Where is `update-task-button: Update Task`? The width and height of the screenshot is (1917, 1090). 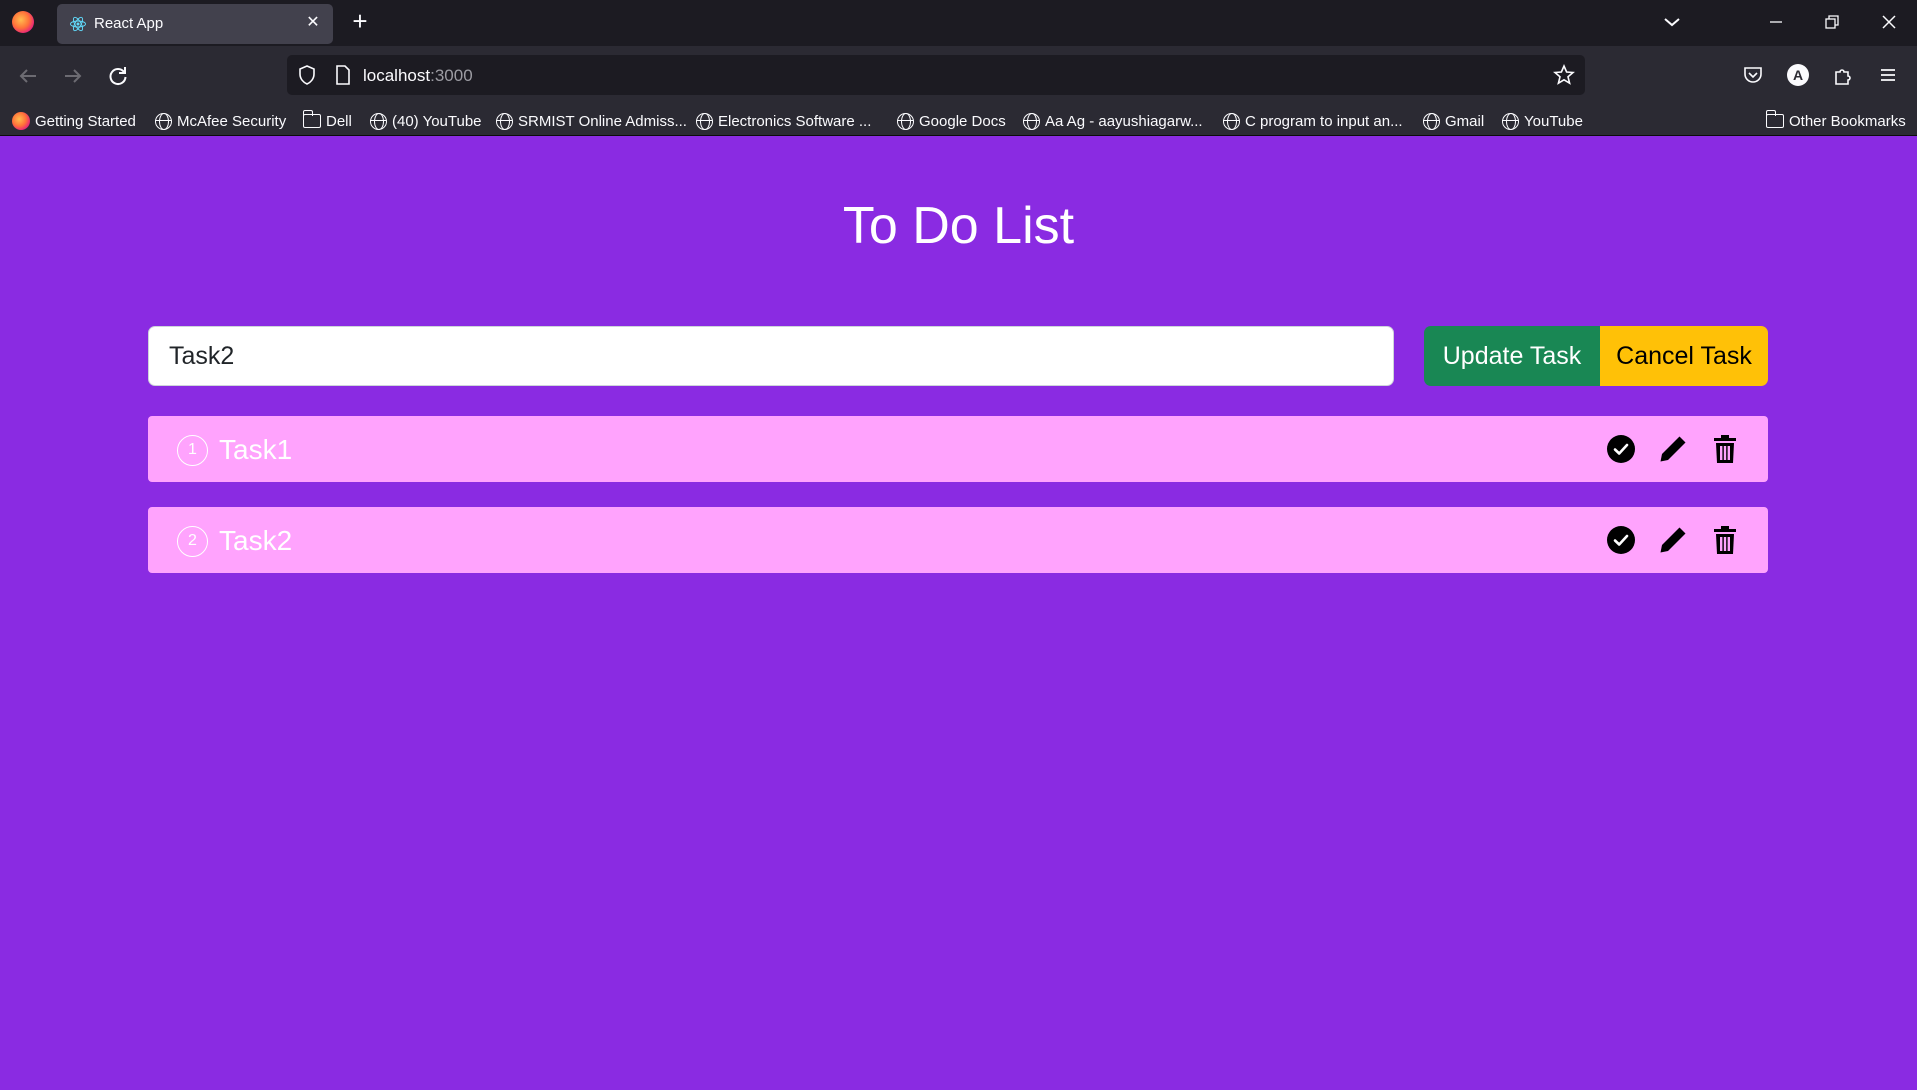 update-task-button: Update Task is located at coordinates (1512, 356).